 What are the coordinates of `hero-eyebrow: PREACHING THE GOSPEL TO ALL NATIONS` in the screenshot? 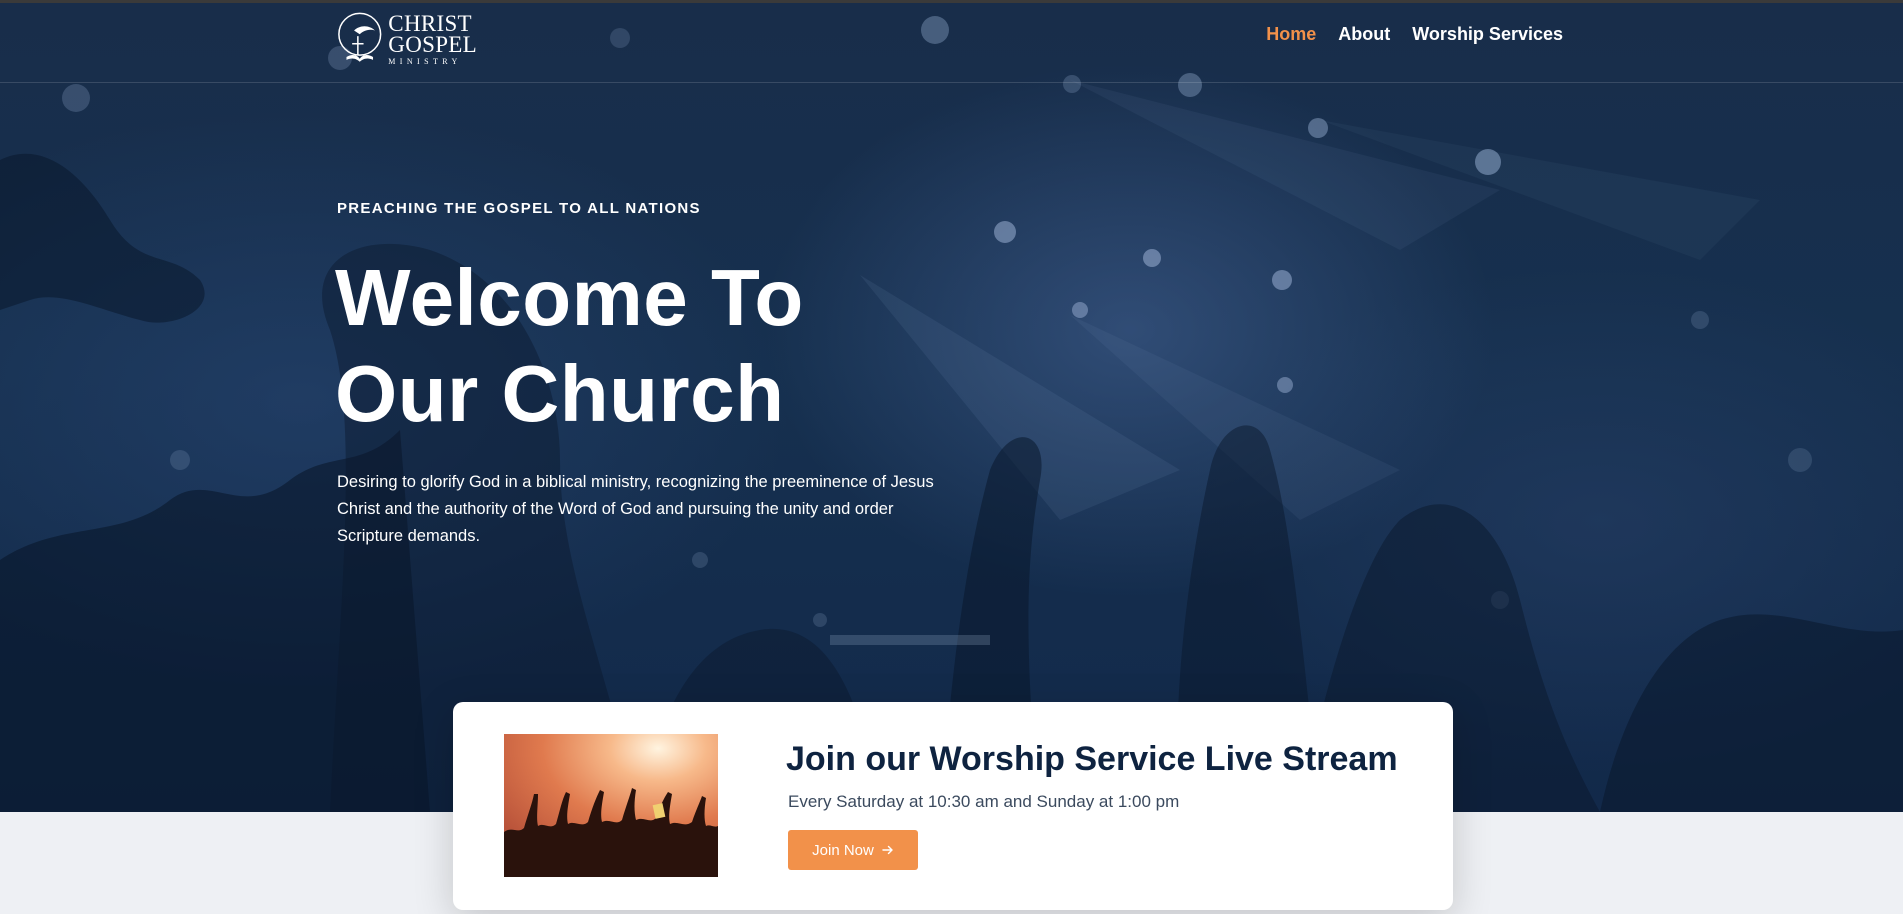 It's located at (519, 208).